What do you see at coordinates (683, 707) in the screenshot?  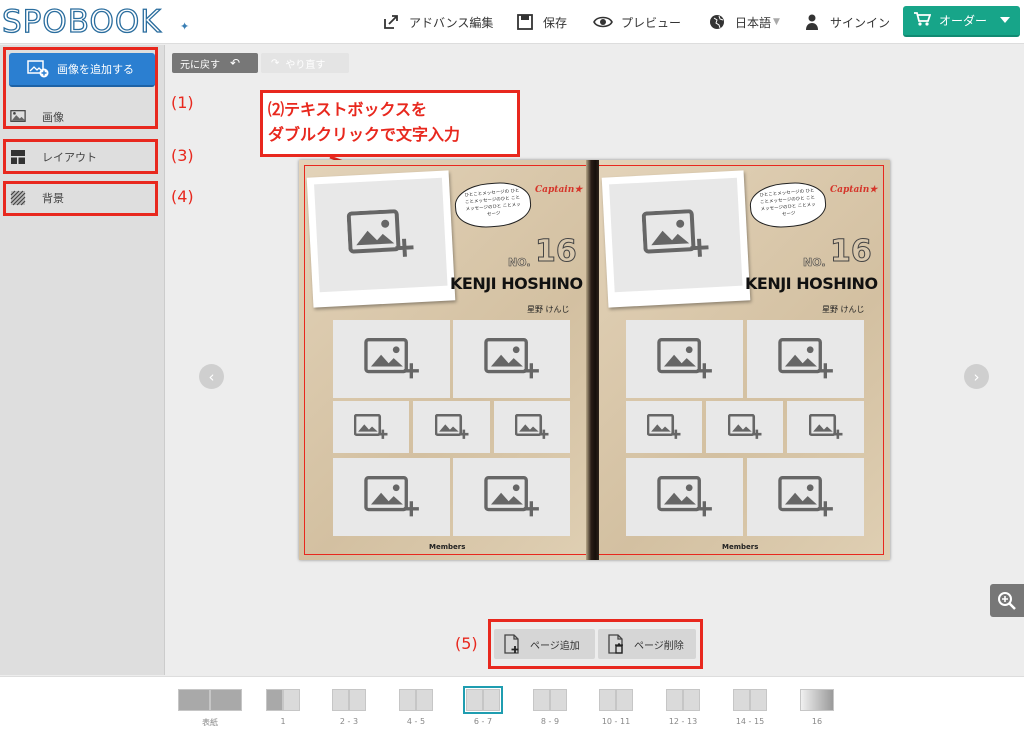 I see `thumbnail-pages-12-13: 12 - 13` at bounding box center [683, 707].